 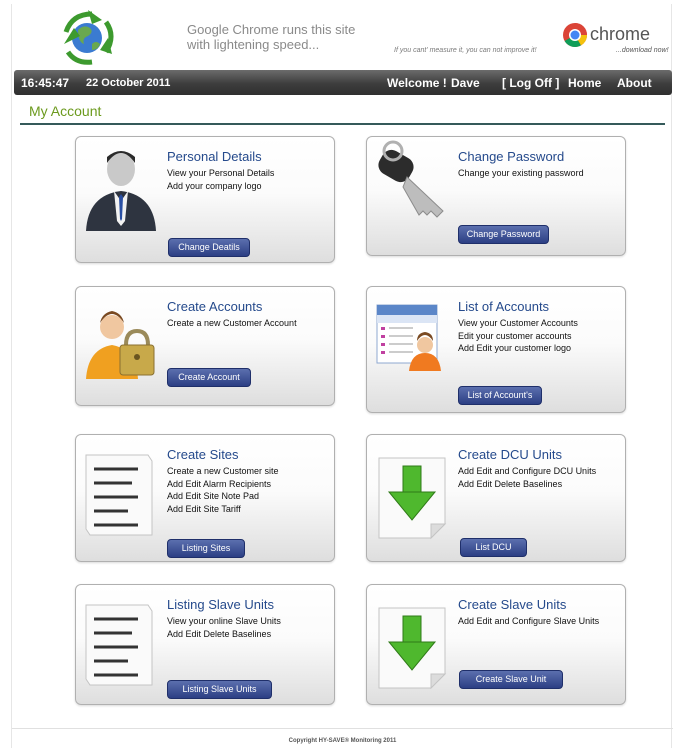 I want to click on list-of-accounts-button: List of Account's, so click(x=500, y=395).